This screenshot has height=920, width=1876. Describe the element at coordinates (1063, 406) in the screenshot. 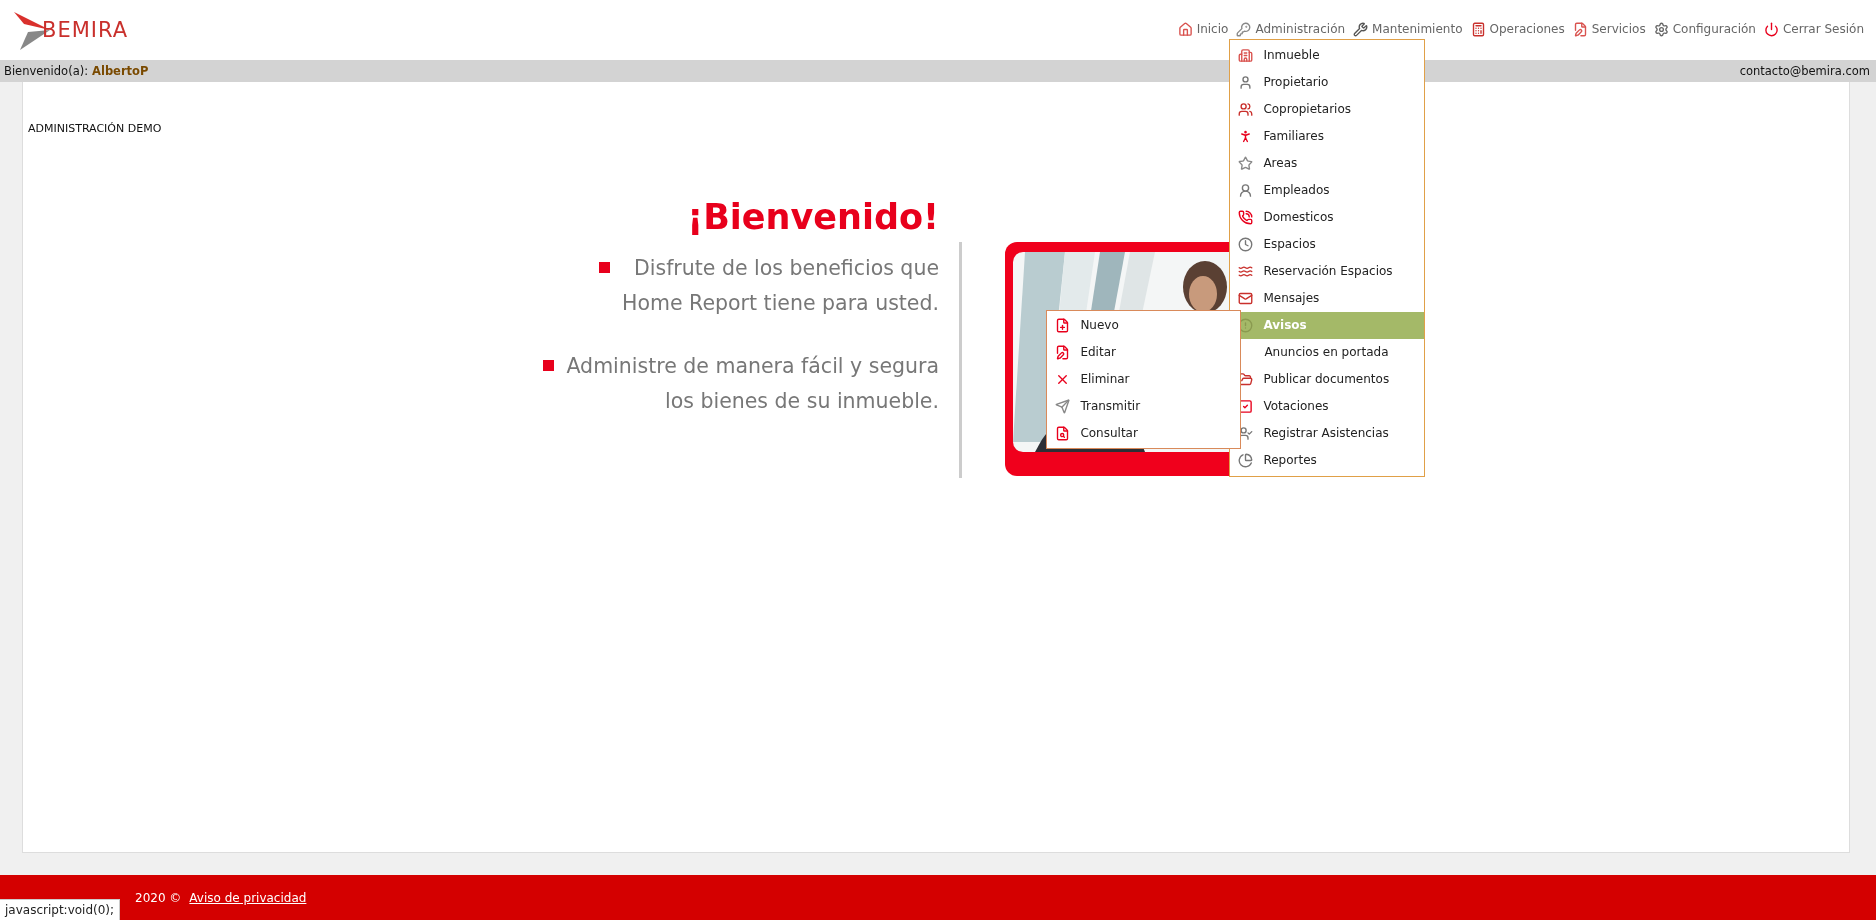

I see `send-icon` at that location.